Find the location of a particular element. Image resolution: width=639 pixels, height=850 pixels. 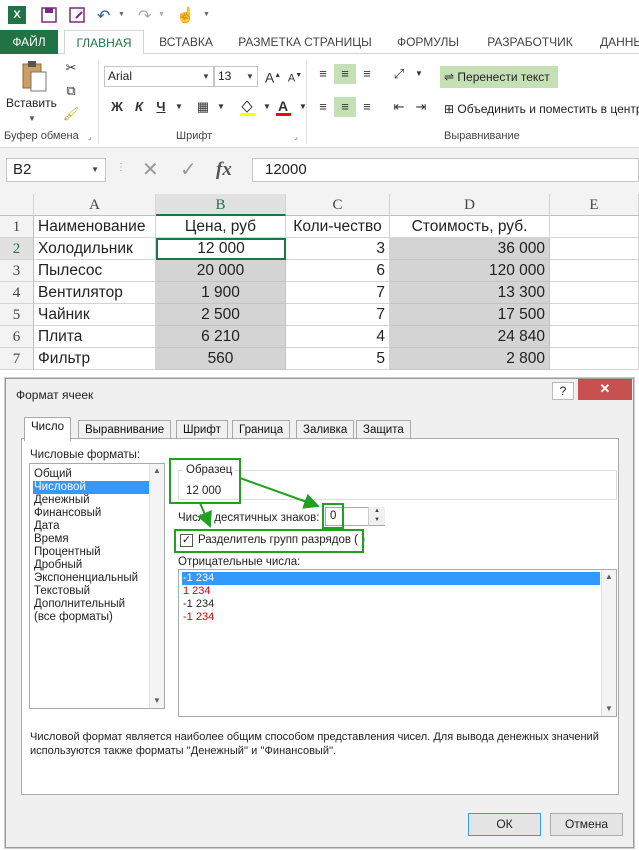

column-header-e: E is located at coordinates (594, 205).